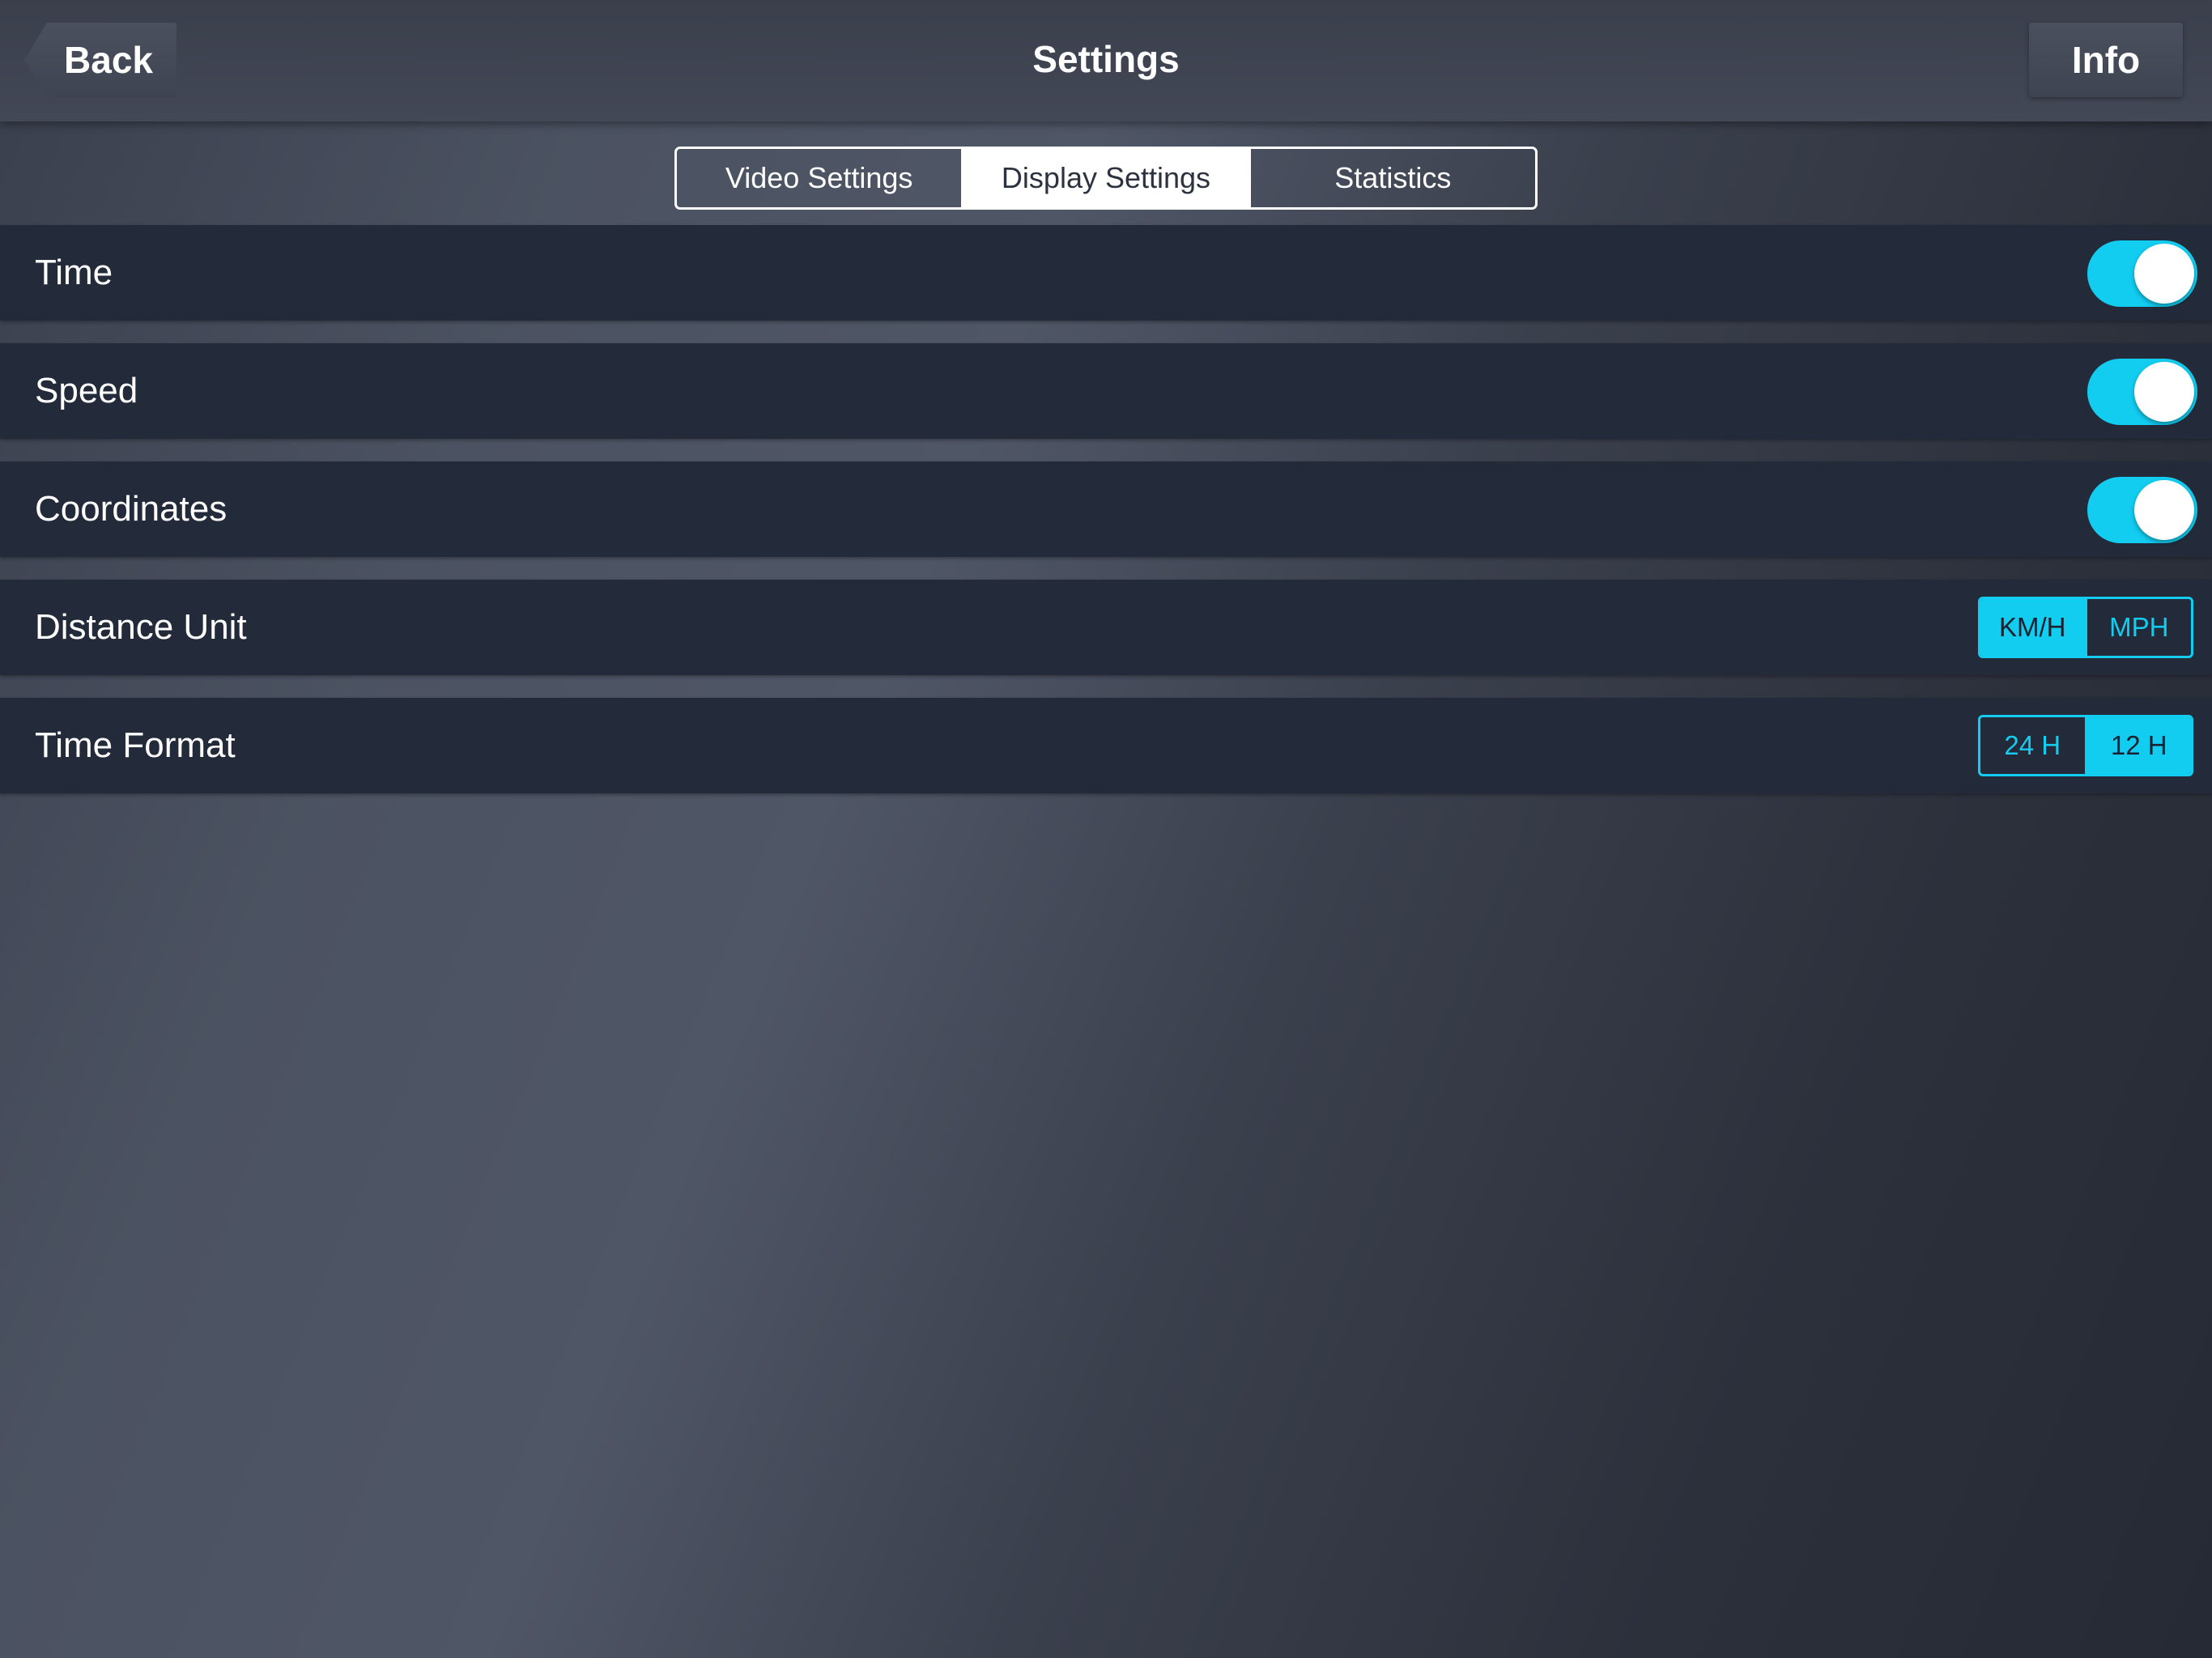 The image size is (2212, 1658). What do you see at coordinates (2032, 627) in the screenshot?
I see `distance-unit-kmh-option: KM/H` at bounding box center [2032, 627].